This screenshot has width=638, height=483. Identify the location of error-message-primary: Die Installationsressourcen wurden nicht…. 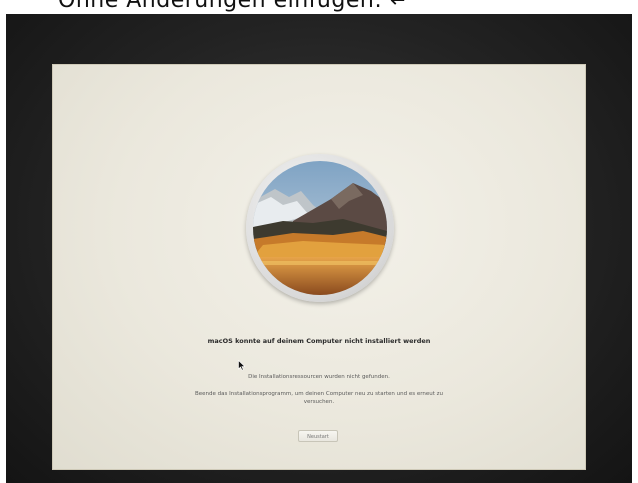
(319, 377).